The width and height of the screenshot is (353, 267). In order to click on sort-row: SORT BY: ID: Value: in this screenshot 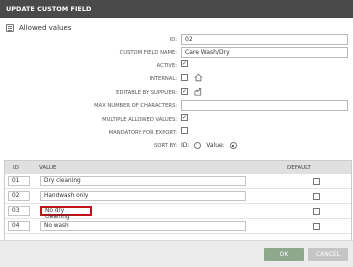, I will do `click(176, 146)`.